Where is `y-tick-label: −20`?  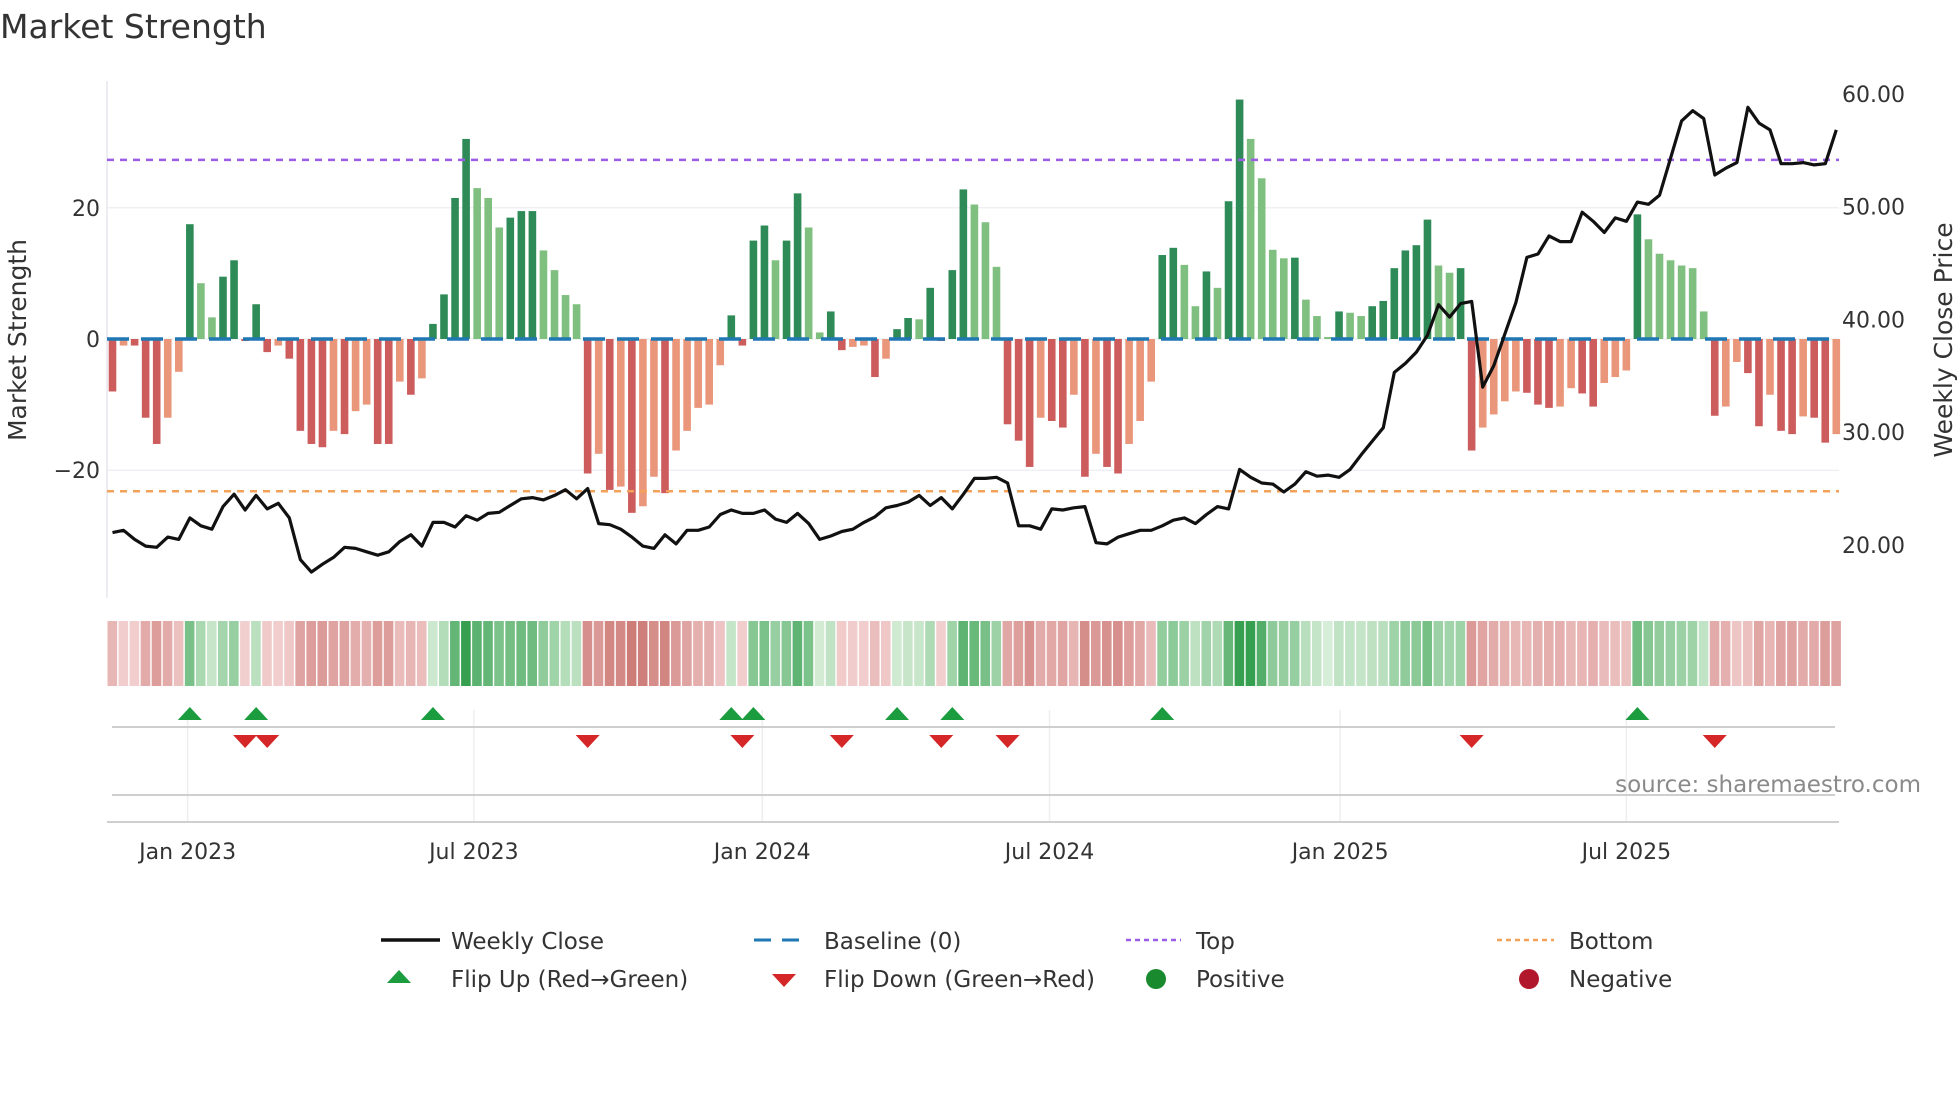
y-tick-label: −20 is located at coordinates (77, 471).